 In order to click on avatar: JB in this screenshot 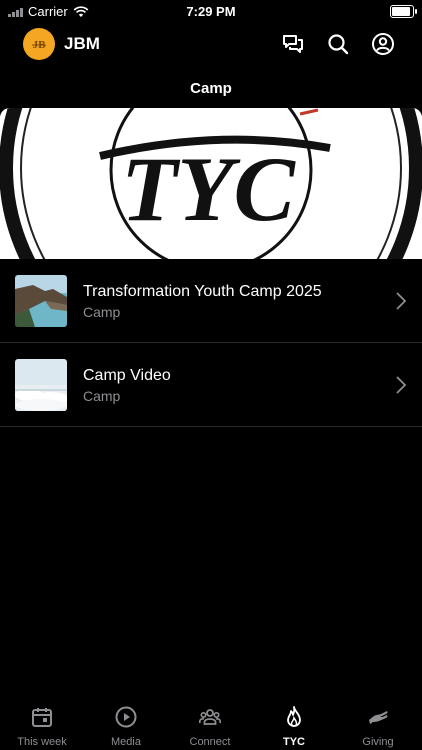, I will do `click(39, 44)`.